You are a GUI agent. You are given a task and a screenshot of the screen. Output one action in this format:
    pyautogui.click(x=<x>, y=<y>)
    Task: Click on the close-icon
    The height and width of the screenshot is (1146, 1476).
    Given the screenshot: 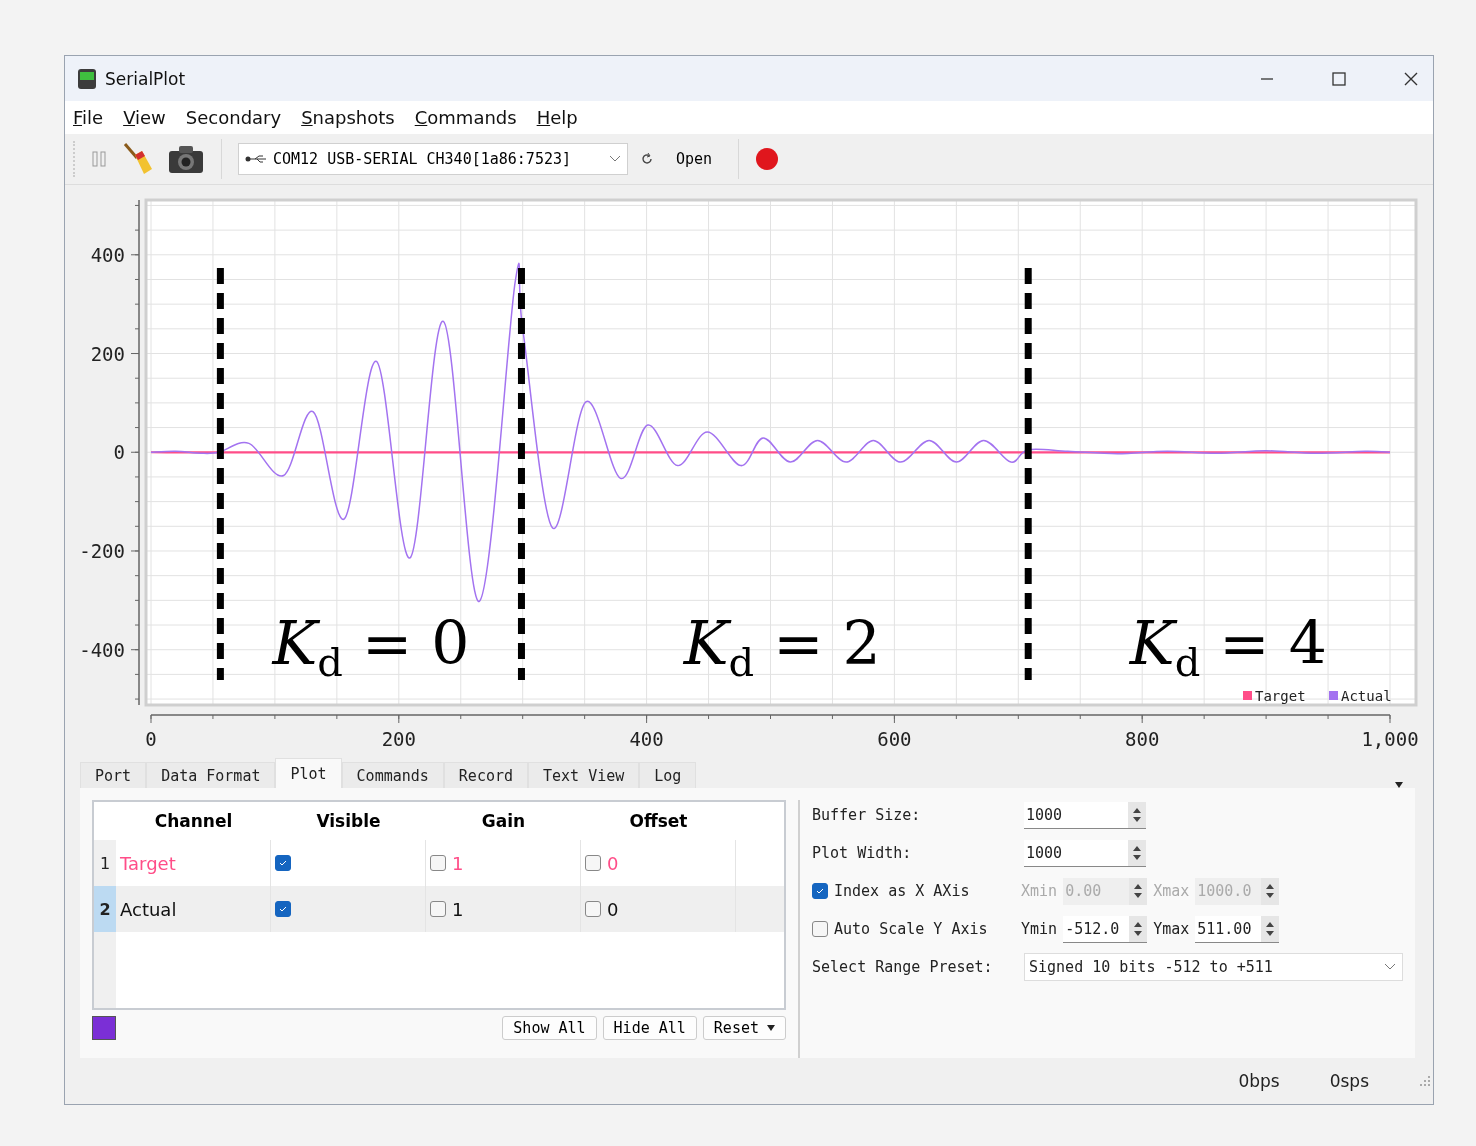 What is the action you would take?
    pyautogui.click(x=1411, y=78)
    